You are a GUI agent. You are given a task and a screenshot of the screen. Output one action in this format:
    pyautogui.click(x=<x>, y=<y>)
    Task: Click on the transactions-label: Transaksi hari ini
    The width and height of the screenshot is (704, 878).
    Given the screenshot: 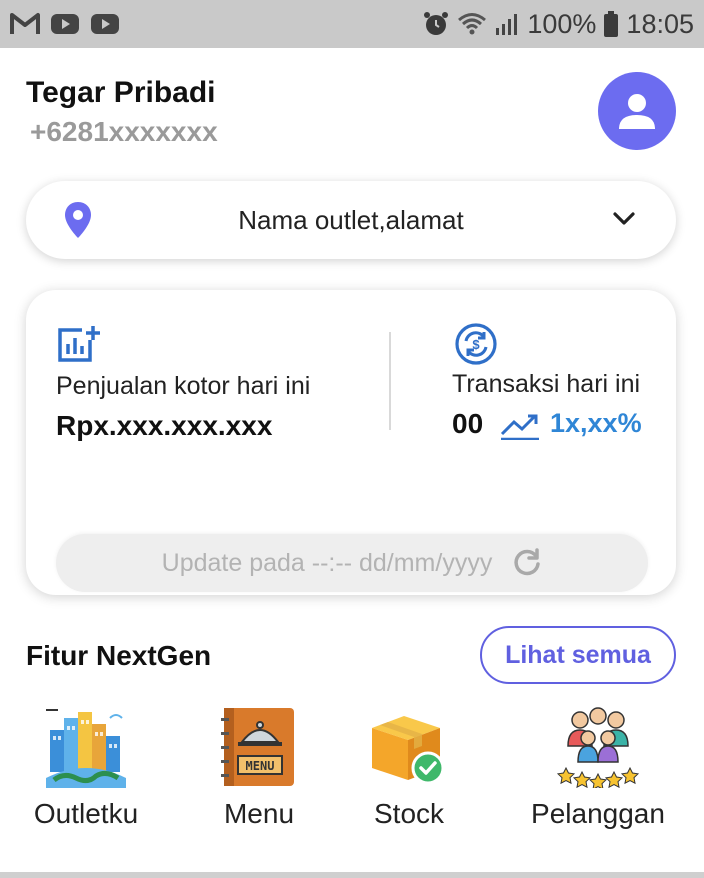 What is the action you would take?
    pyautogui.click(x=546, y=384)
    